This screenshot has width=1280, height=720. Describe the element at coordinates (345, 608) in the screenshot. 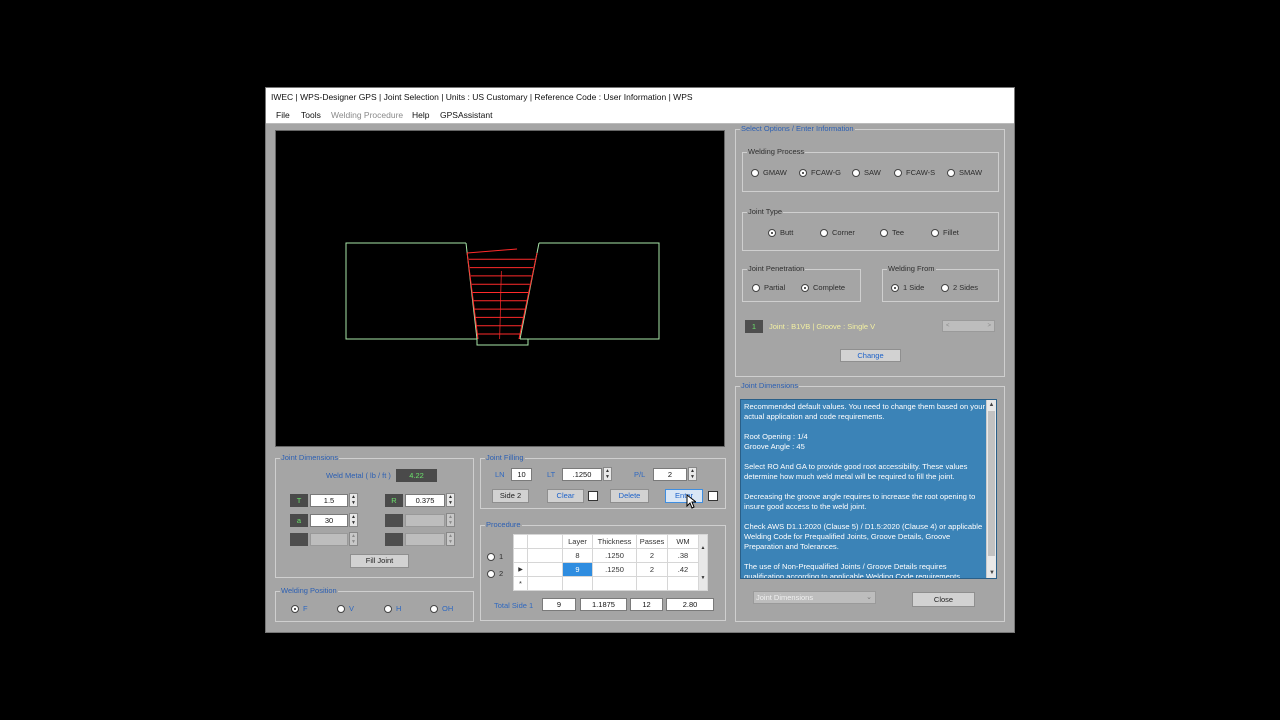

I see `position-v-radio: V` at that location.